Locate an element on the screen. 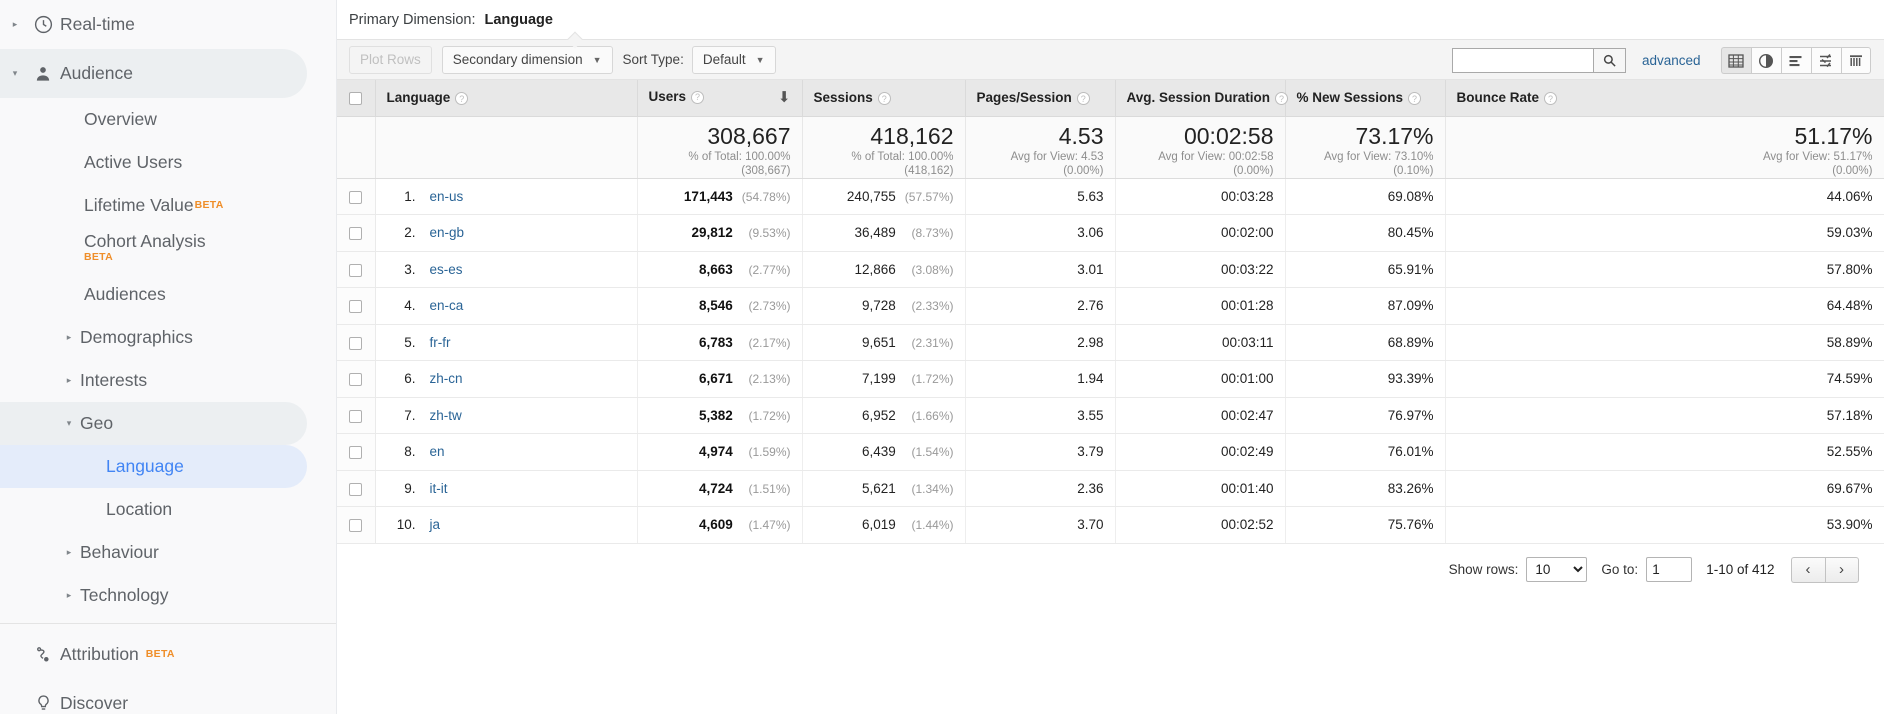  row-sessions-value: 6,952 is located at coordinates (878, 415).